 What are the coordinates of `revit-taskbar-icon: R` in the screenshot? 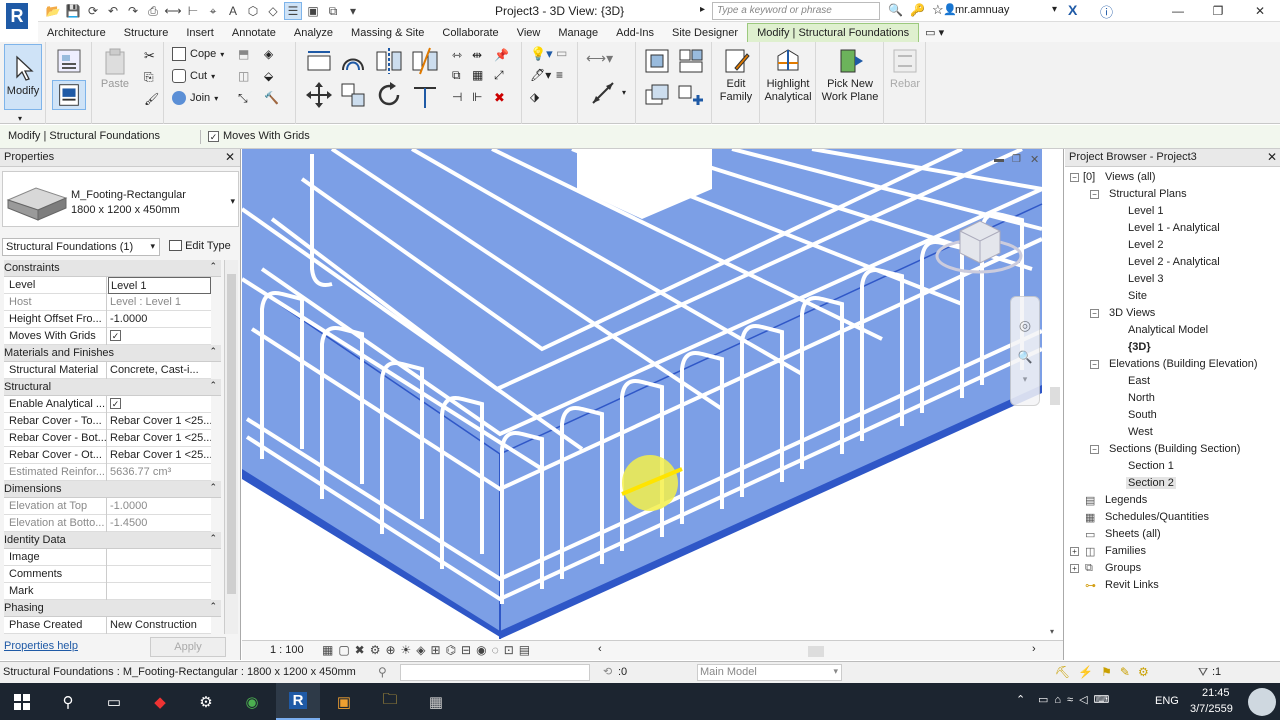 It's located at (298, 701).